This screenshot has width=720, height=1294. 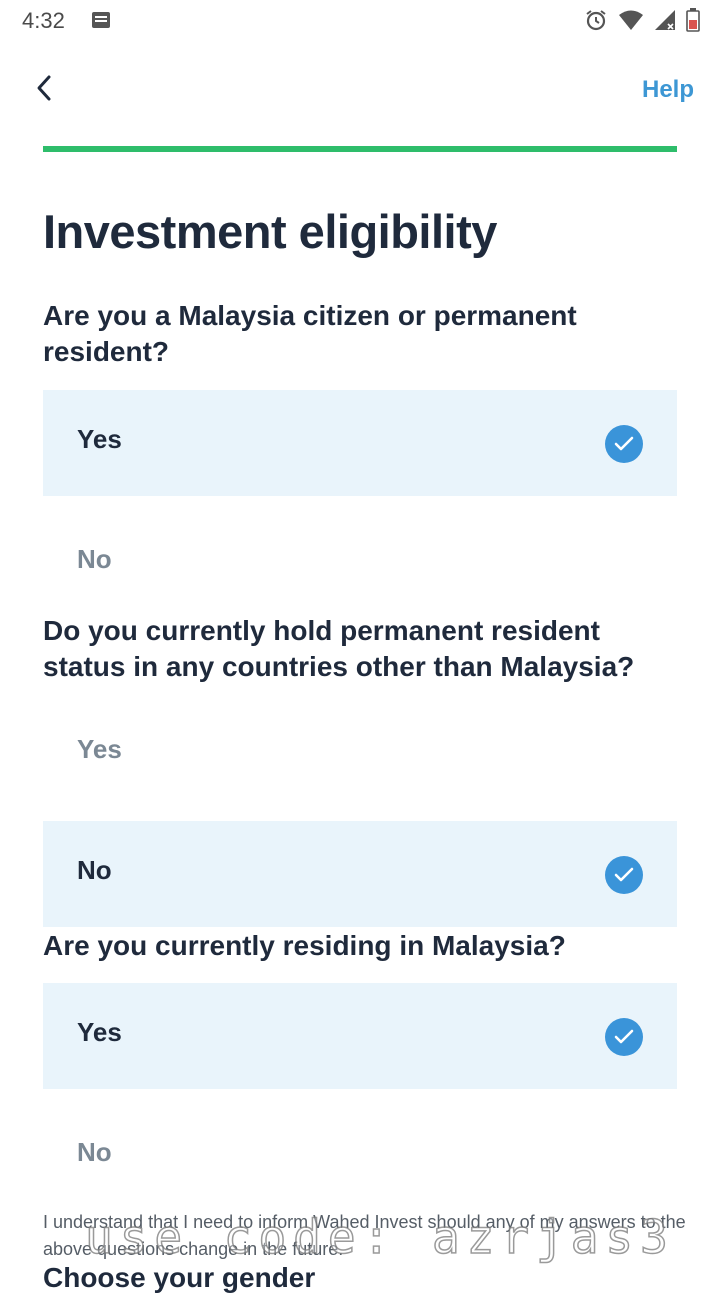 I want to click on notification-icon, so click(x=101, y=20).